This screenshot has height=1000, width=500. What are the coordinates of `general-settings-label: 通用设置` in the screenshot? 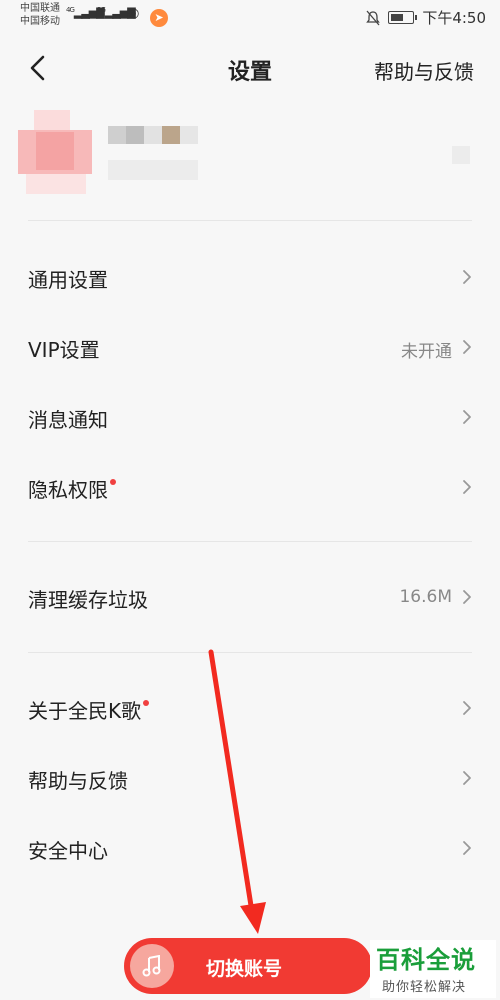 It's located at (68, 280).